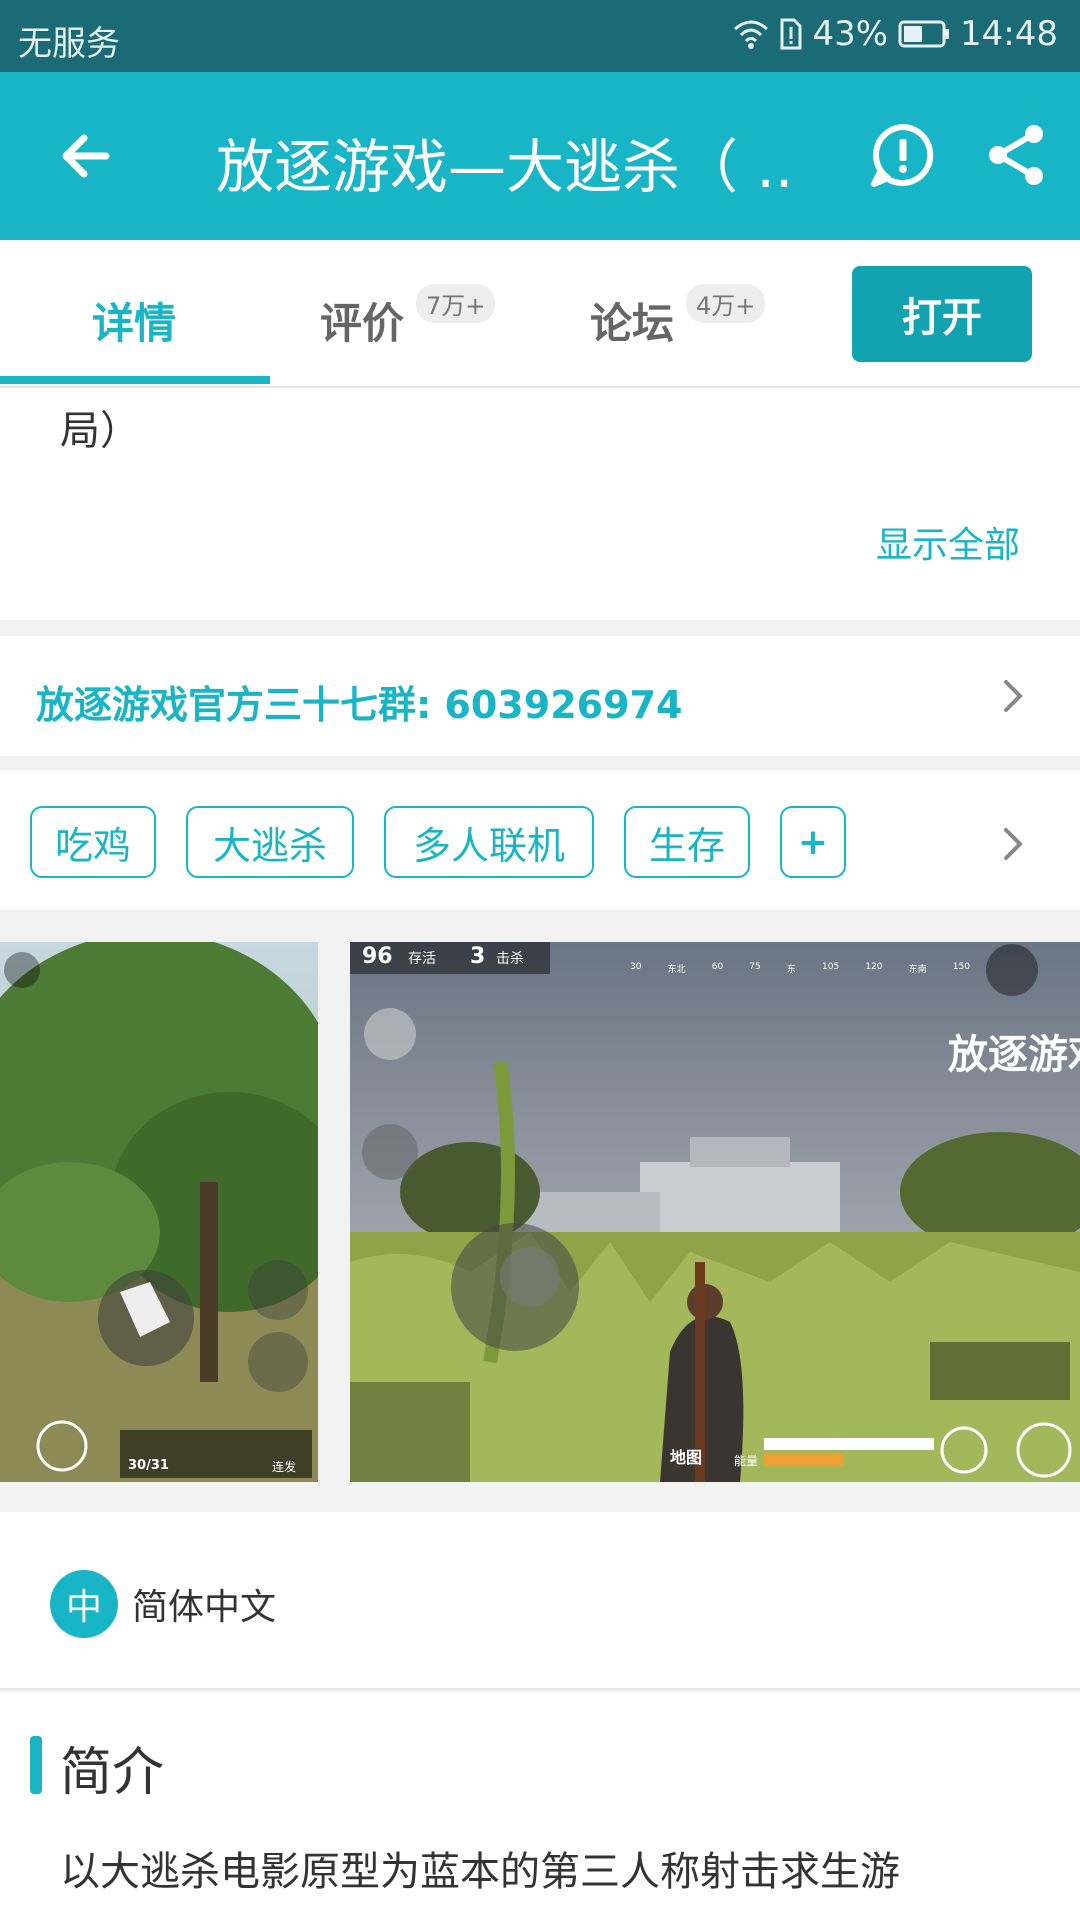  What do you see at coordinates (489, 842) in the screenshot?
I see `tag-chip: 多人联机` at bounding box center [489, 842].